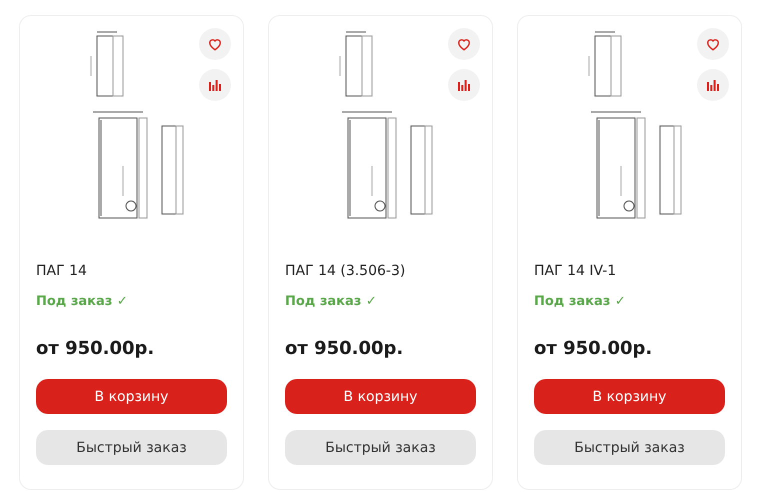  What do you see at coordinates (62, 271) in the screenshot?
I see `product-title: ПАГ 14` at bounding box center [62, 271].